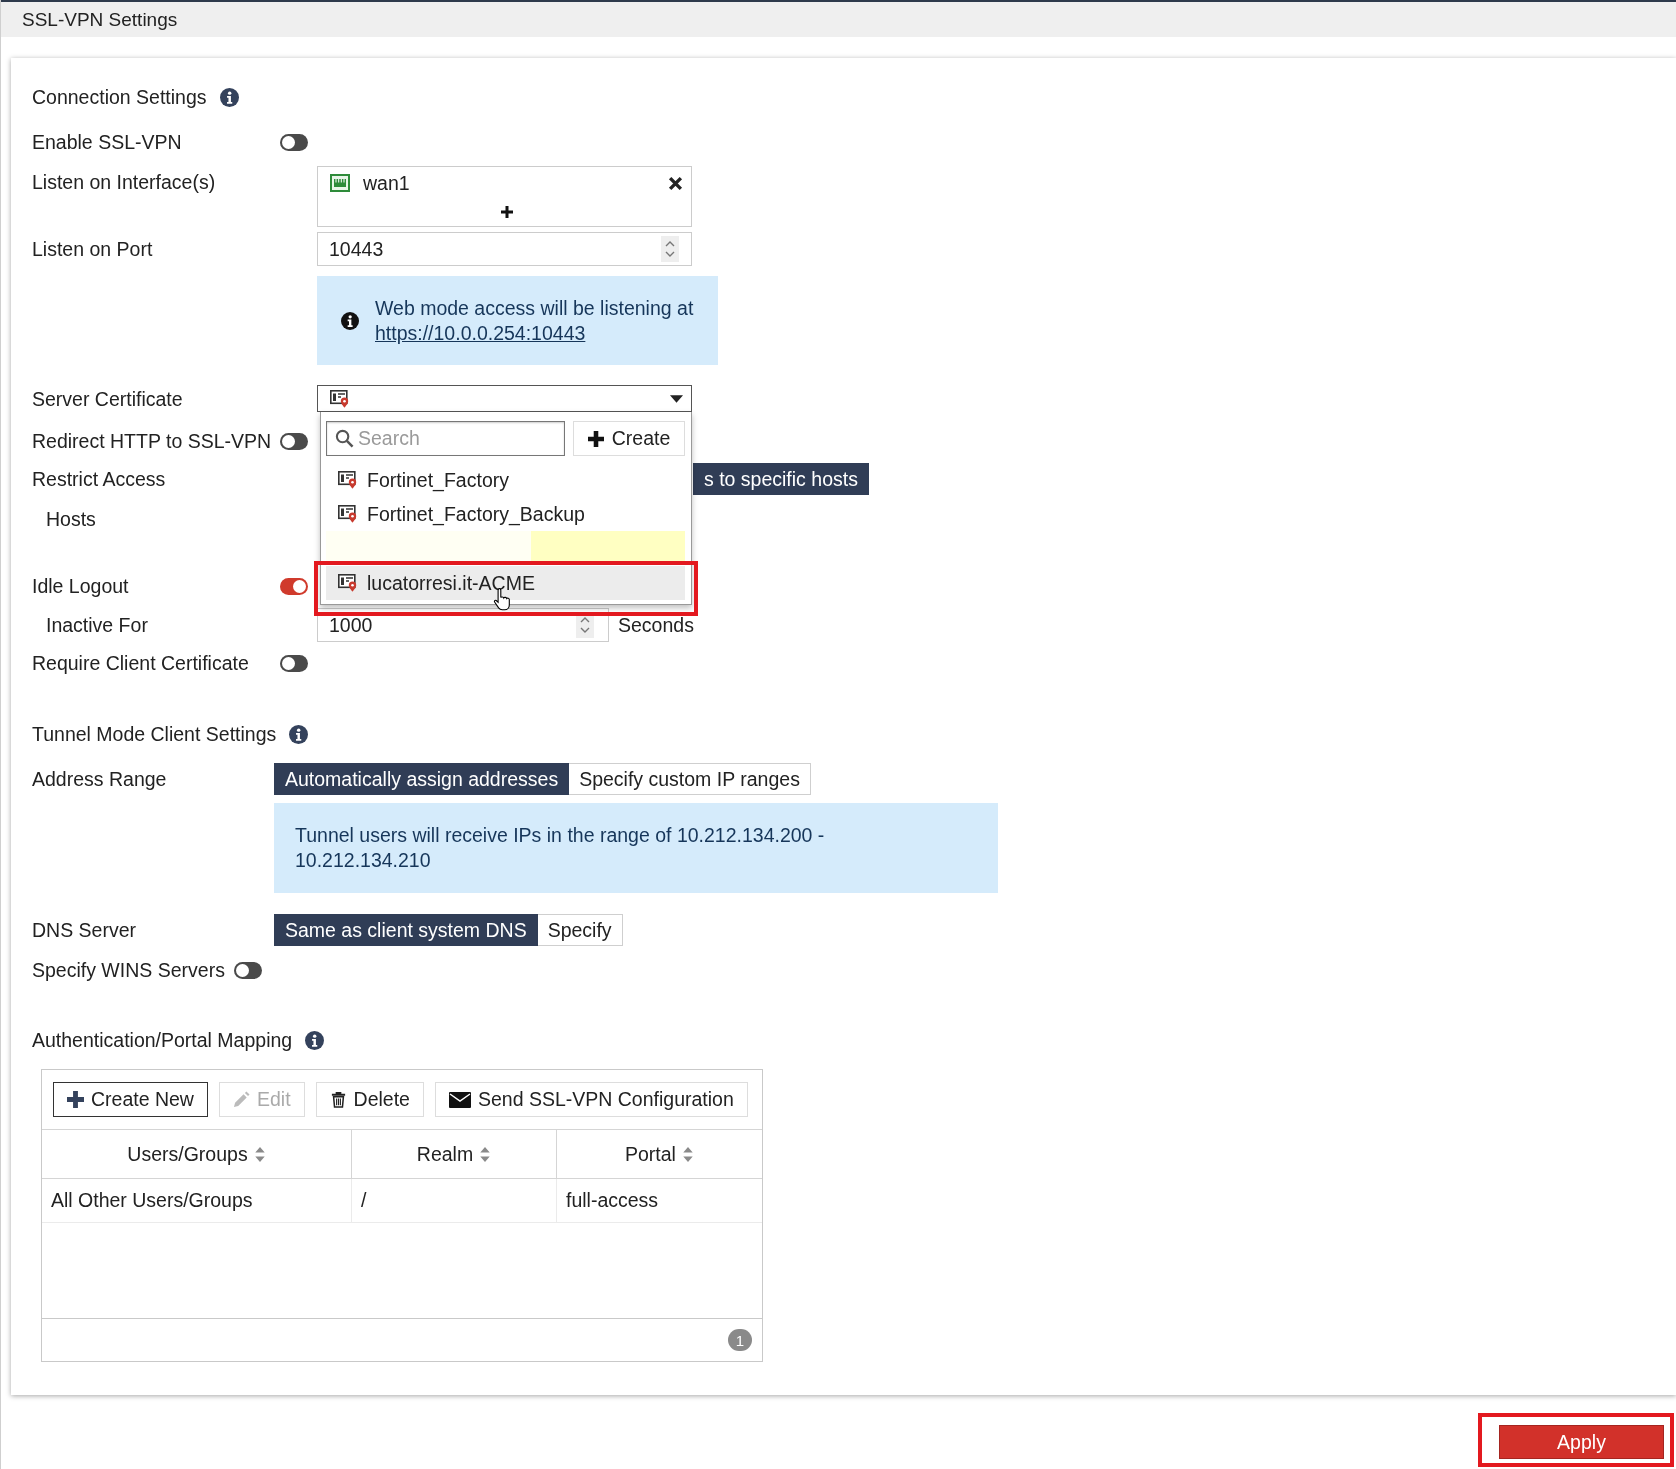 Image resolution: width=1676 pixels, height=1469 pixels. I want to click on table-cell-text: full-access, so click(612, 1200).